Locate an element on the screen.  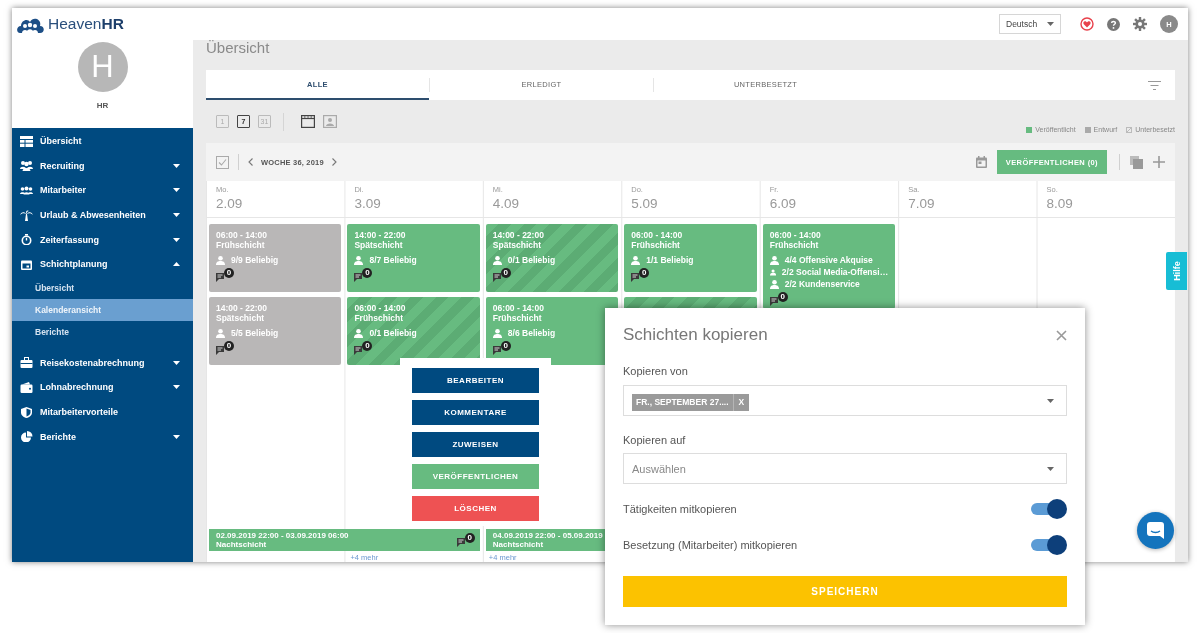
assignment: 5/5 Beliebig is located at coordinates (255, 333).